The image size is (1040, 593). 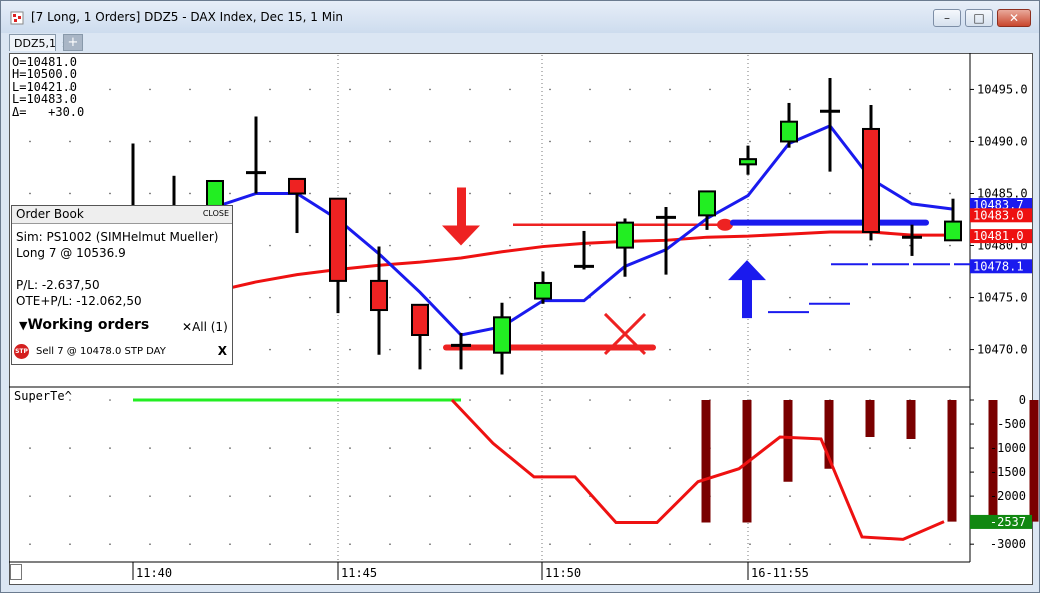 I want to click on indicator-tick-label: -1500, so click(x=1008, y=472).